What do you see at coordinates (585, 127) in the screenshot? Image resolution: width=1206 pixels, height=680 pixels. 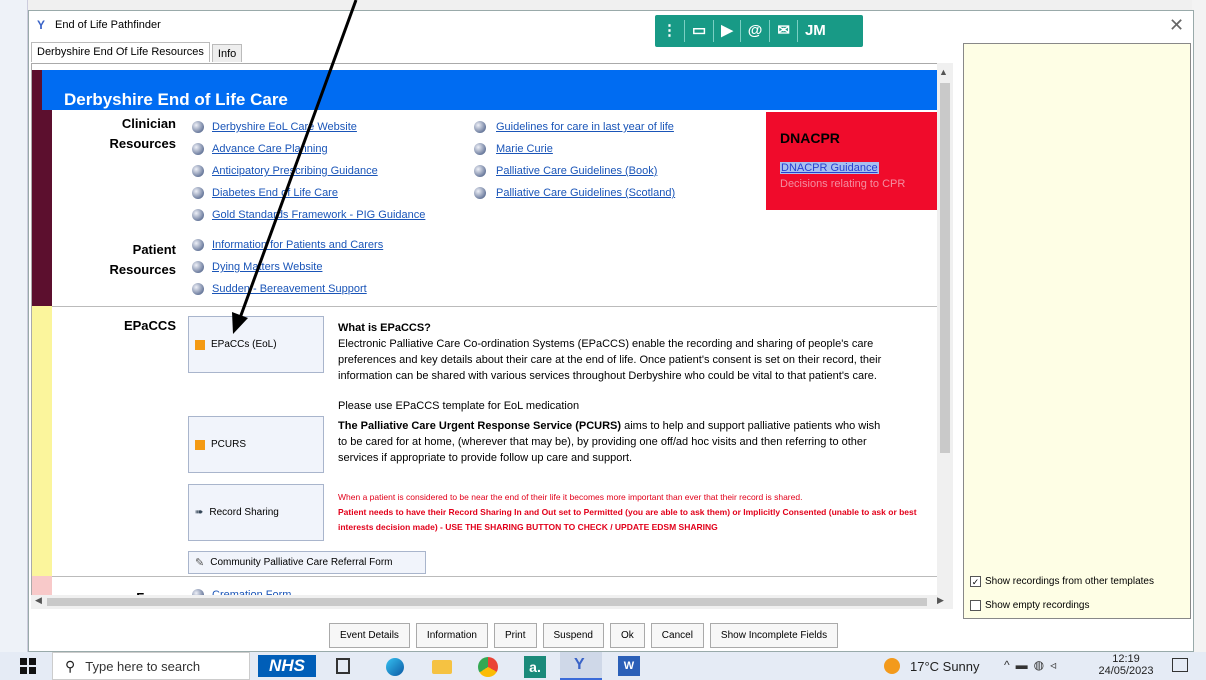 I see `link-last-year-guidelines: Guidelines for care in last year of life` at bounding box center [585, 127].